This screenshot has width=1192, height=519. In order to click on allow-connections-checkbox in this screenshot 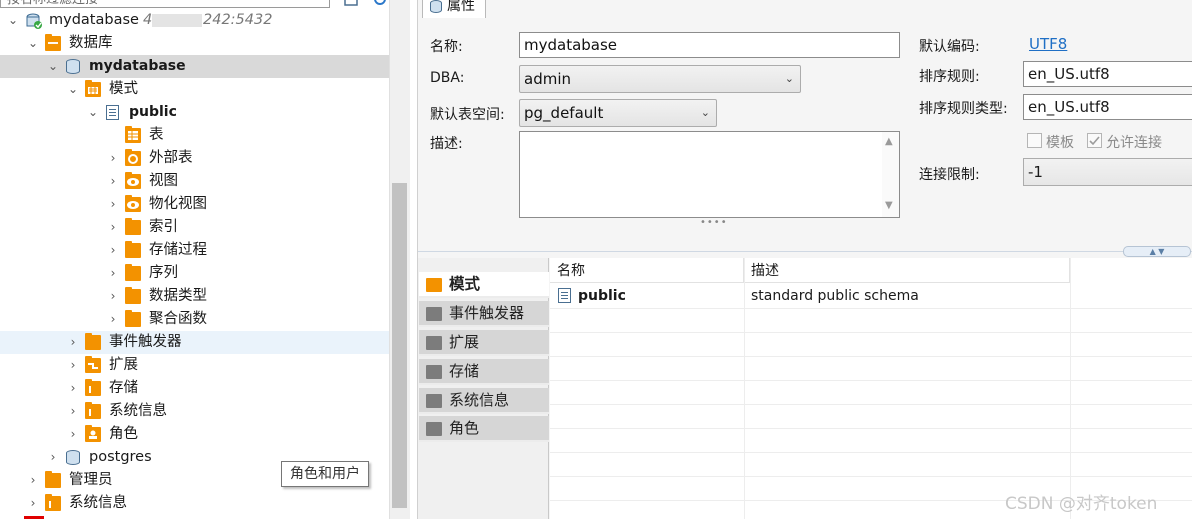, I will do `click(1094, 140)`.